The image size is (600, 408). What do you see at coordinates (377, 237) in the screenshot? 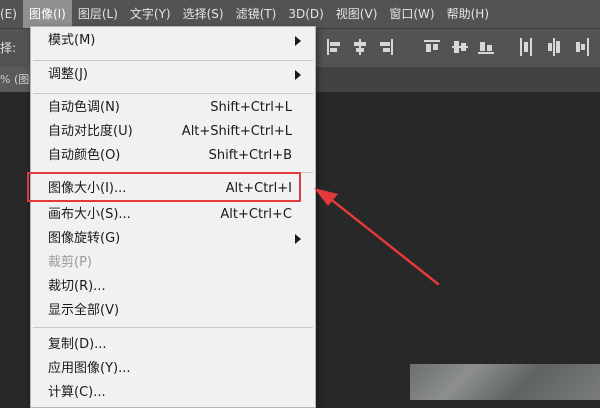
I see `annotation-arrow-icon` at bounding box center [377, 237].